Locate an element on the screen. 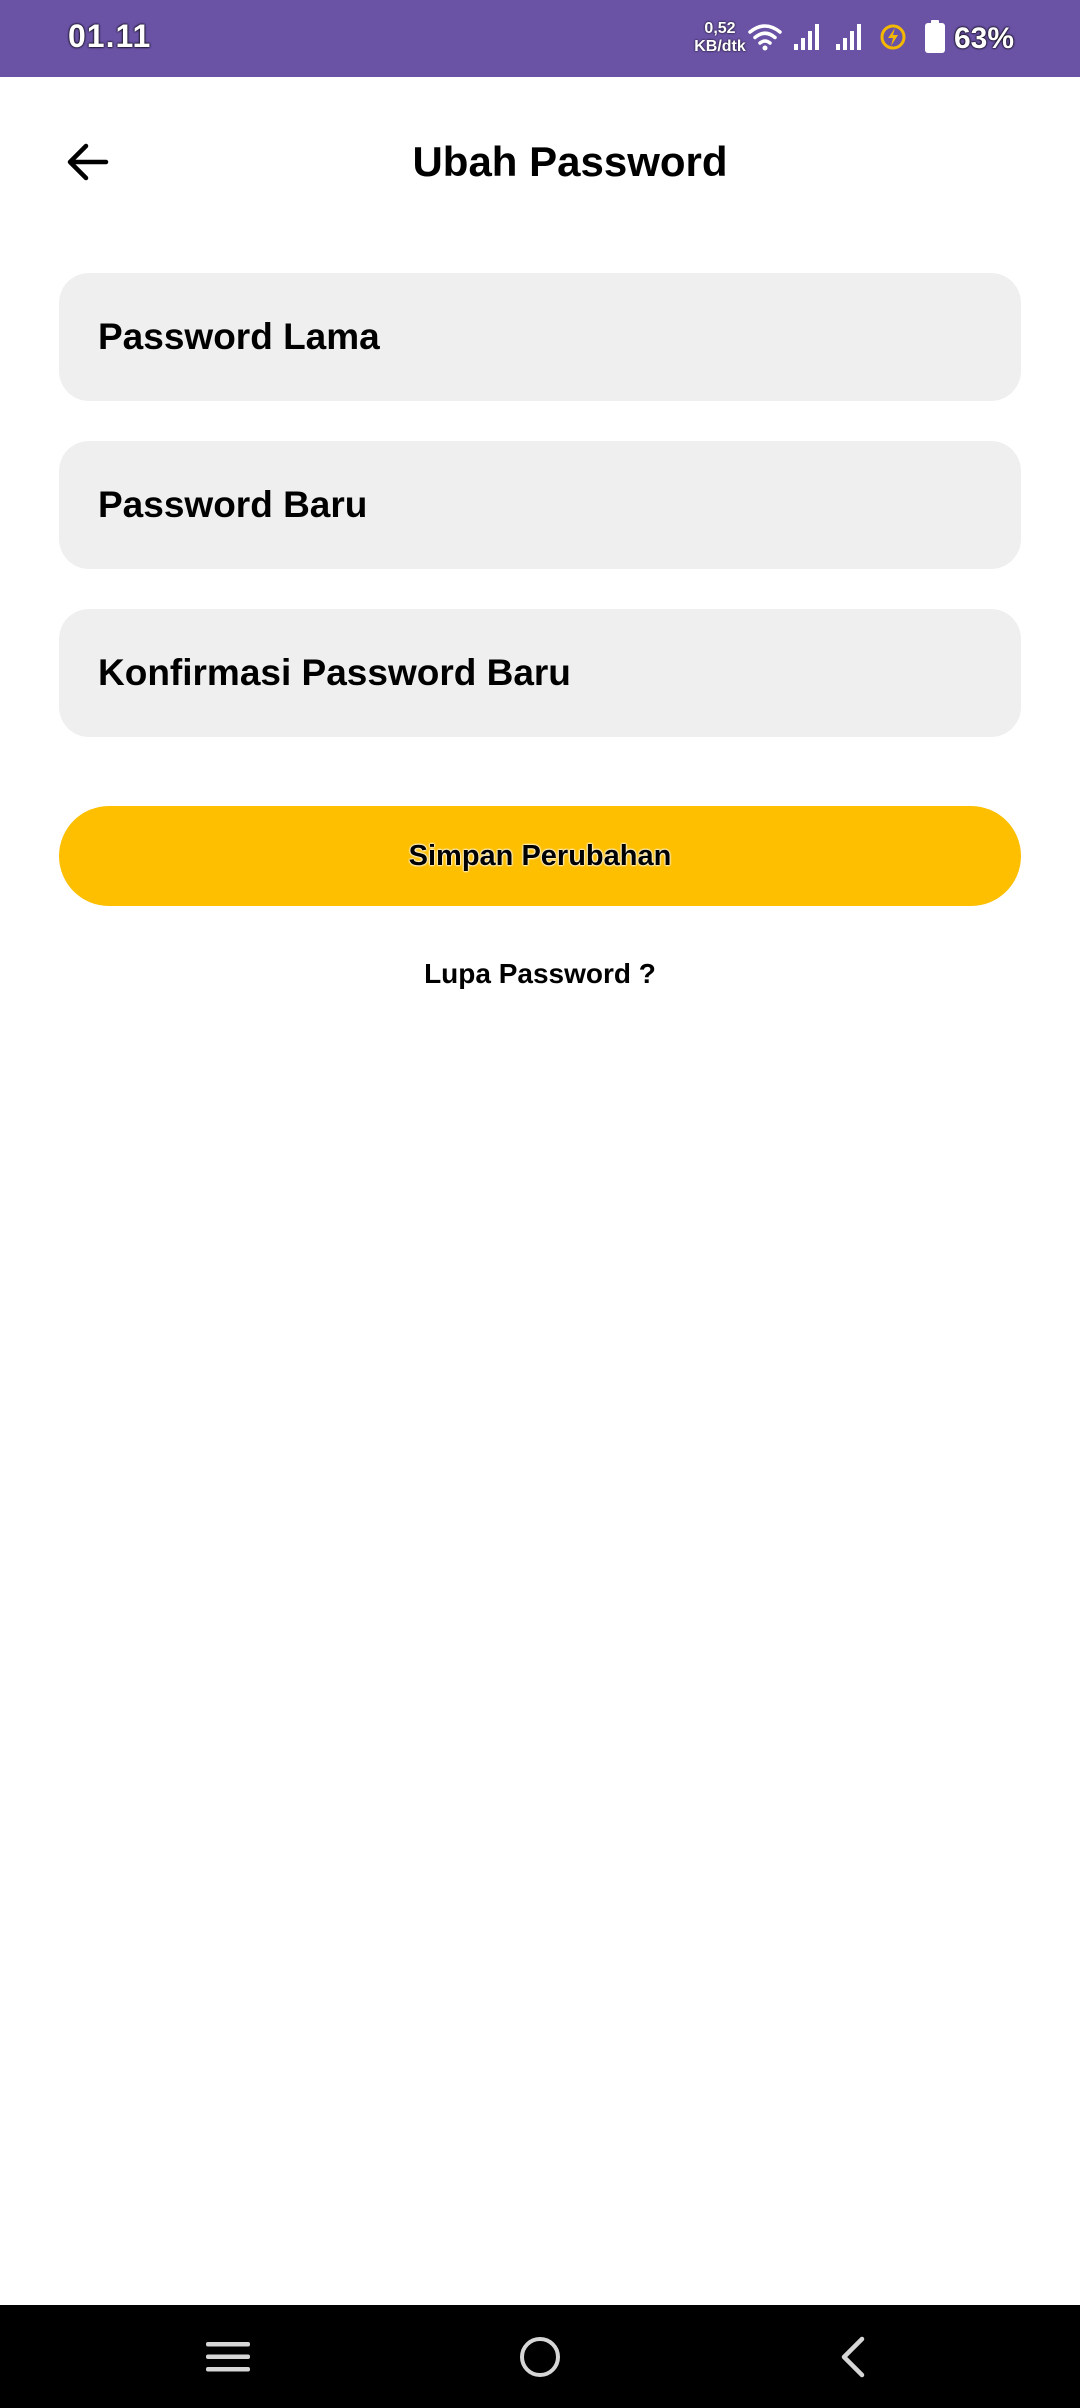 The image size is (1080, 2408). page-title: Ubah Password is located at coordinates (570, 161).